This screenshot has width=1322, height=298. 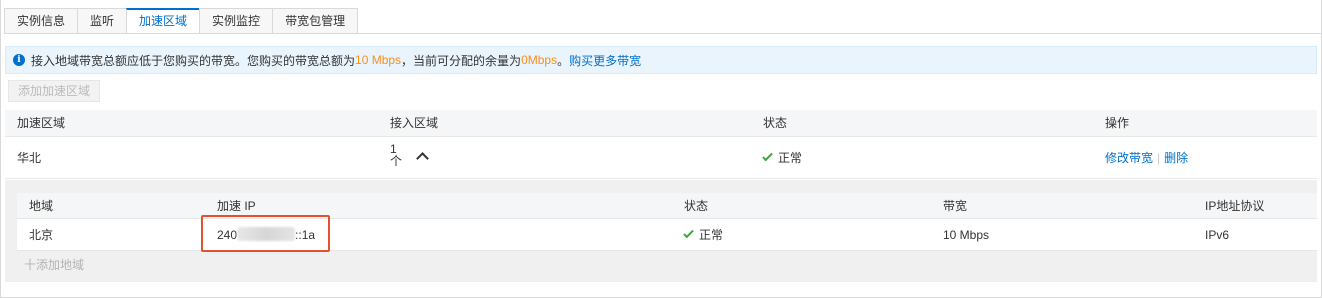 I want to click on header-status: 状态, so click(x=775, y=123).